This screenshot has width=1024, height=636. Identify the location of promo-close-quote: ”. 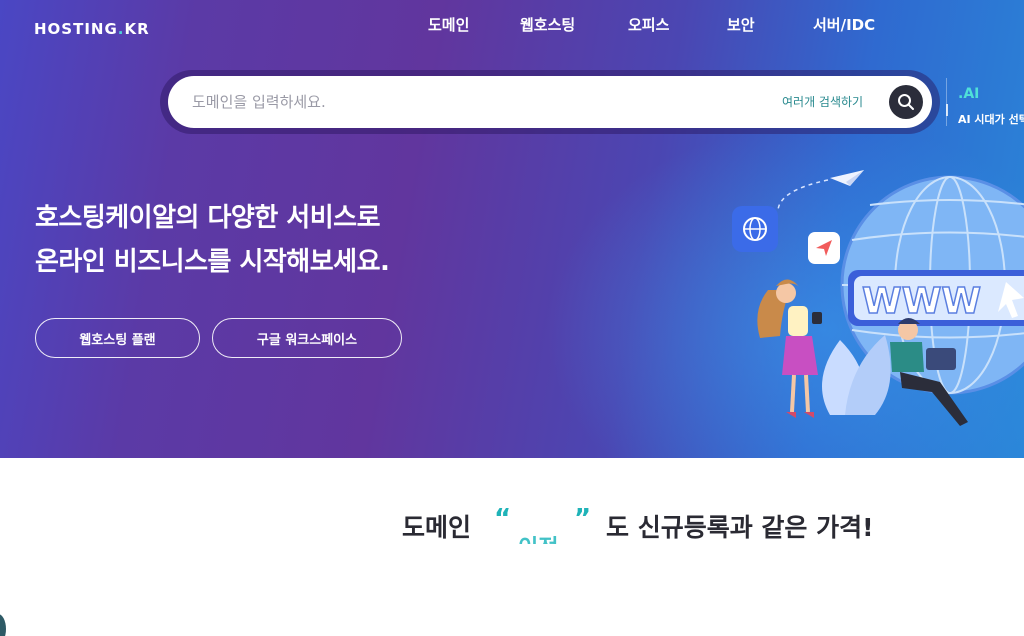
(583, 519).